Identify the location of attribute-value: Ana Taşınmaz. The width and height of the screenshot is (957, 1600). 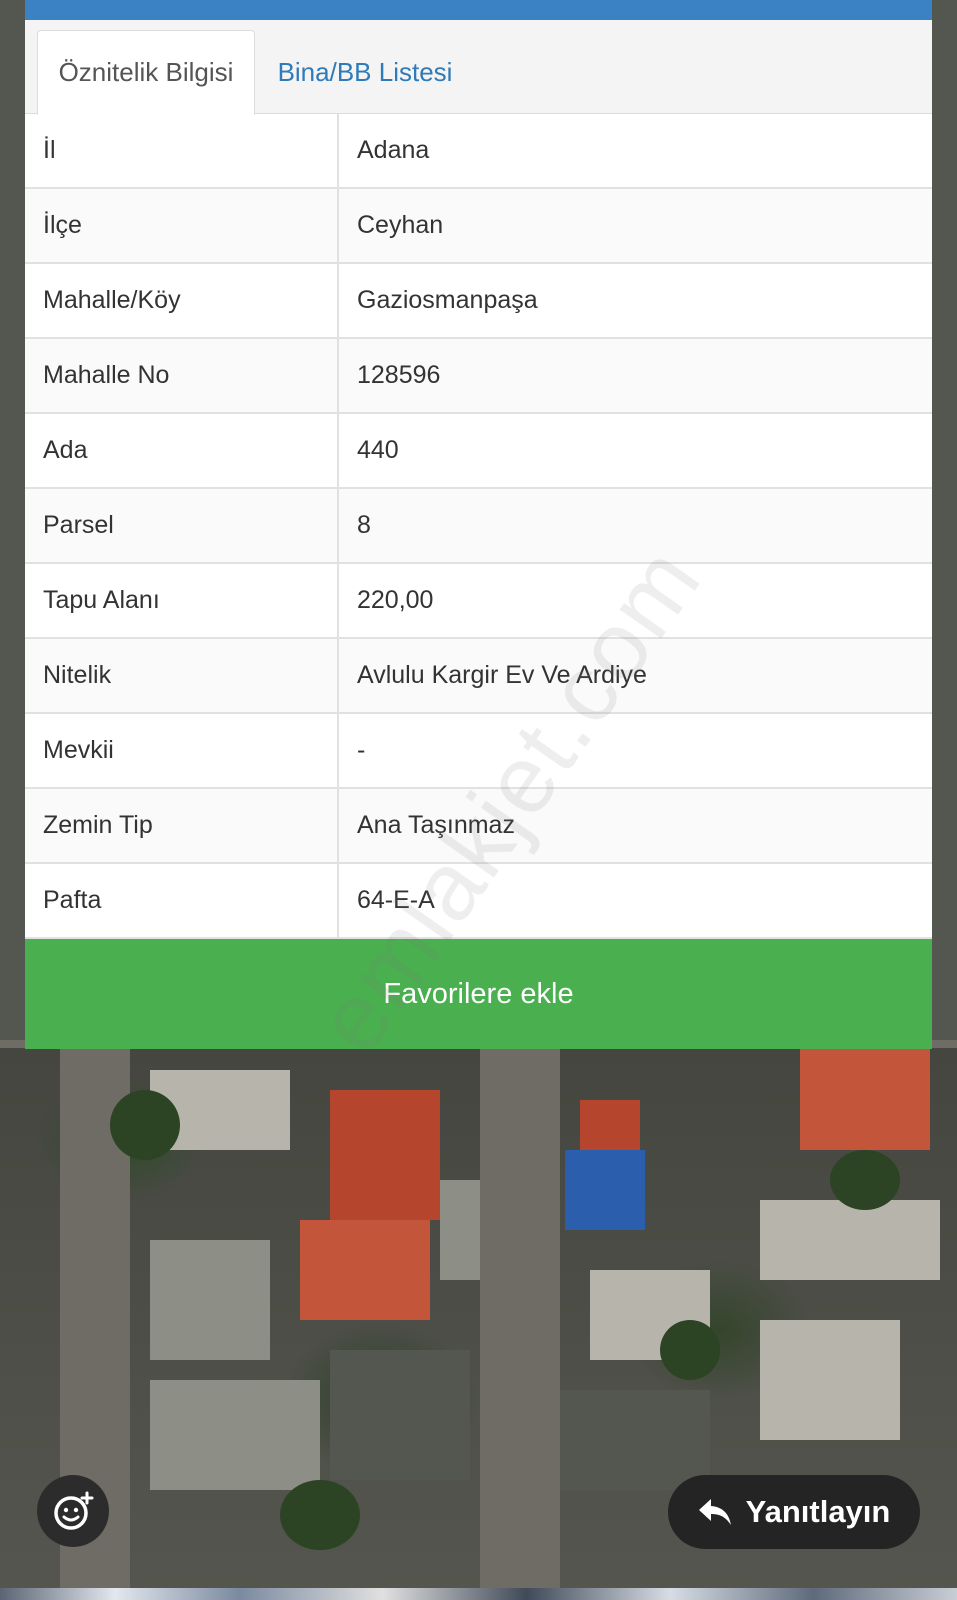
(635, 825).